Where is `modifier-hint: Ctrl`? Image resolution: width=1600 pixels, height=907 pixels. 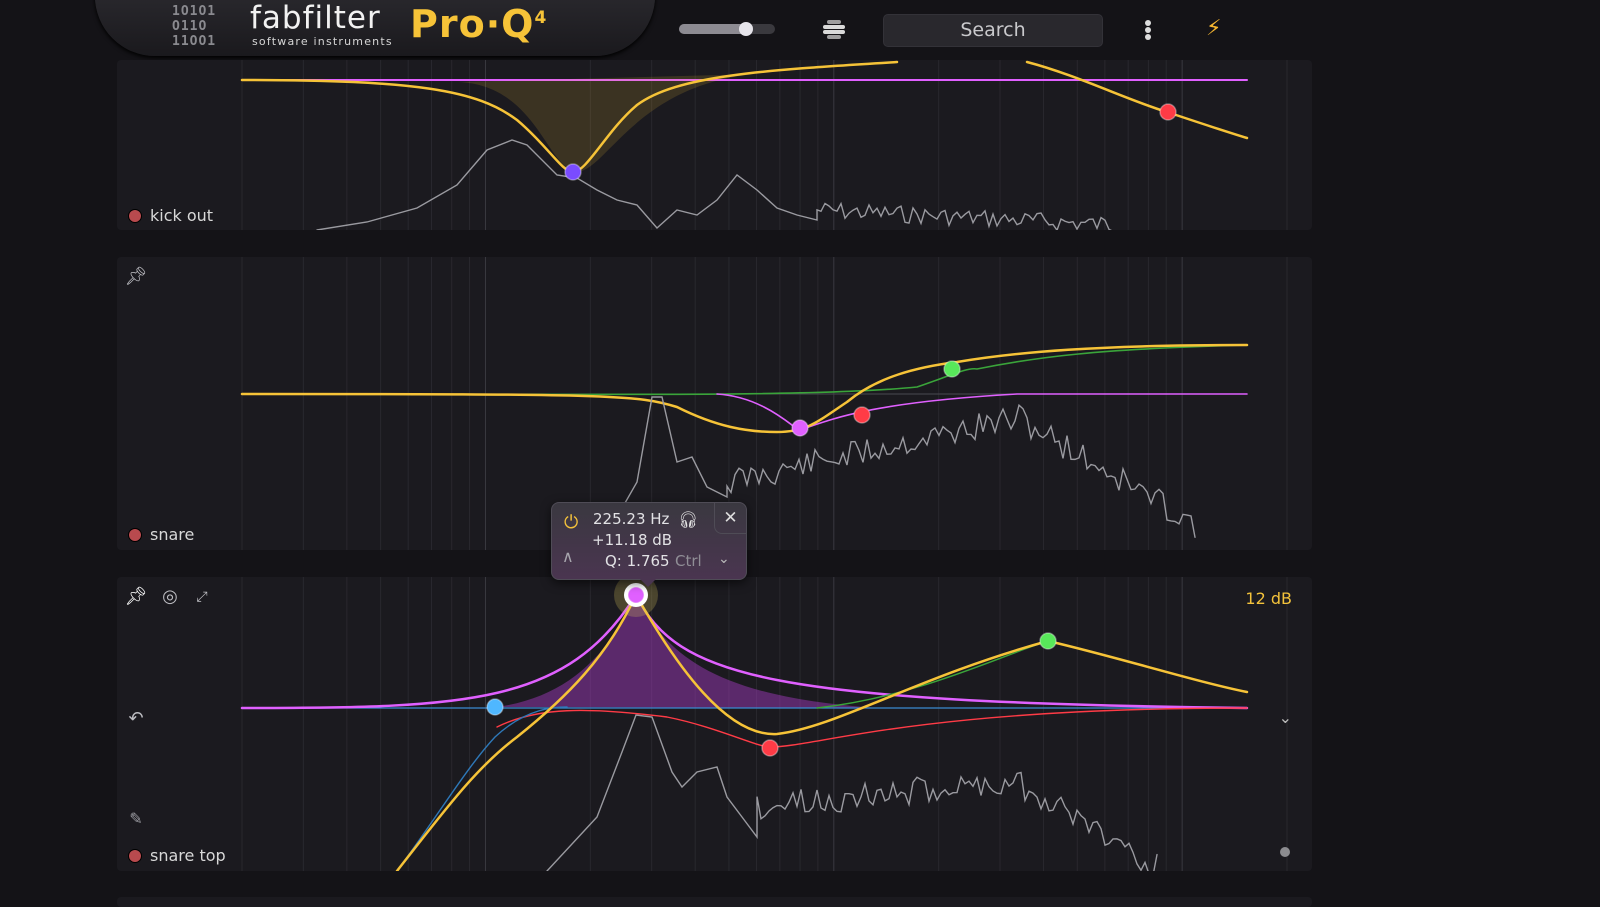
modifier-hint: Ctrl is located at coordinates (688, 561).